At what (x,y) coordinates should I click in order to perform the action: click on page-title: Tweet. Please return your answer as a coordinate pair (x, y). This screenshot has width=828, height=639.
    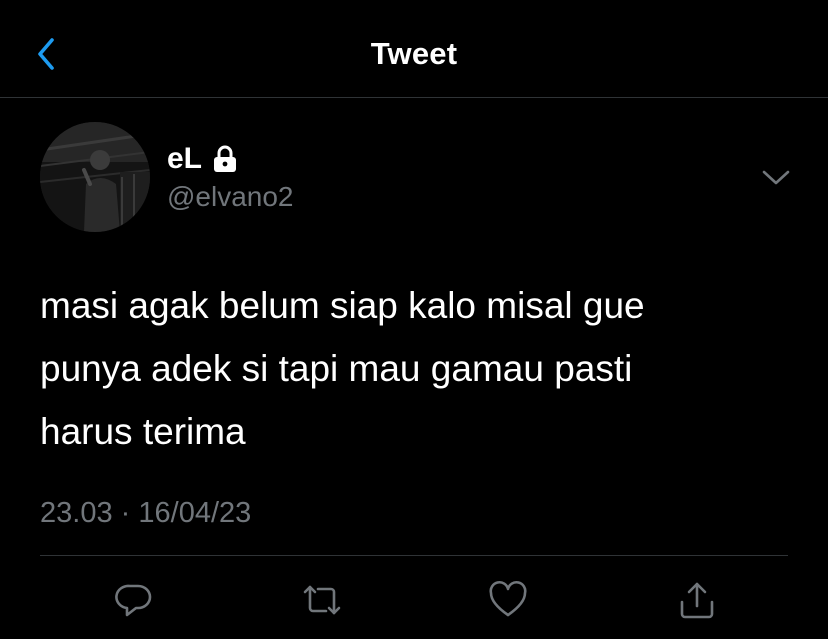
    Looking at the image, I should click on (414, 53).